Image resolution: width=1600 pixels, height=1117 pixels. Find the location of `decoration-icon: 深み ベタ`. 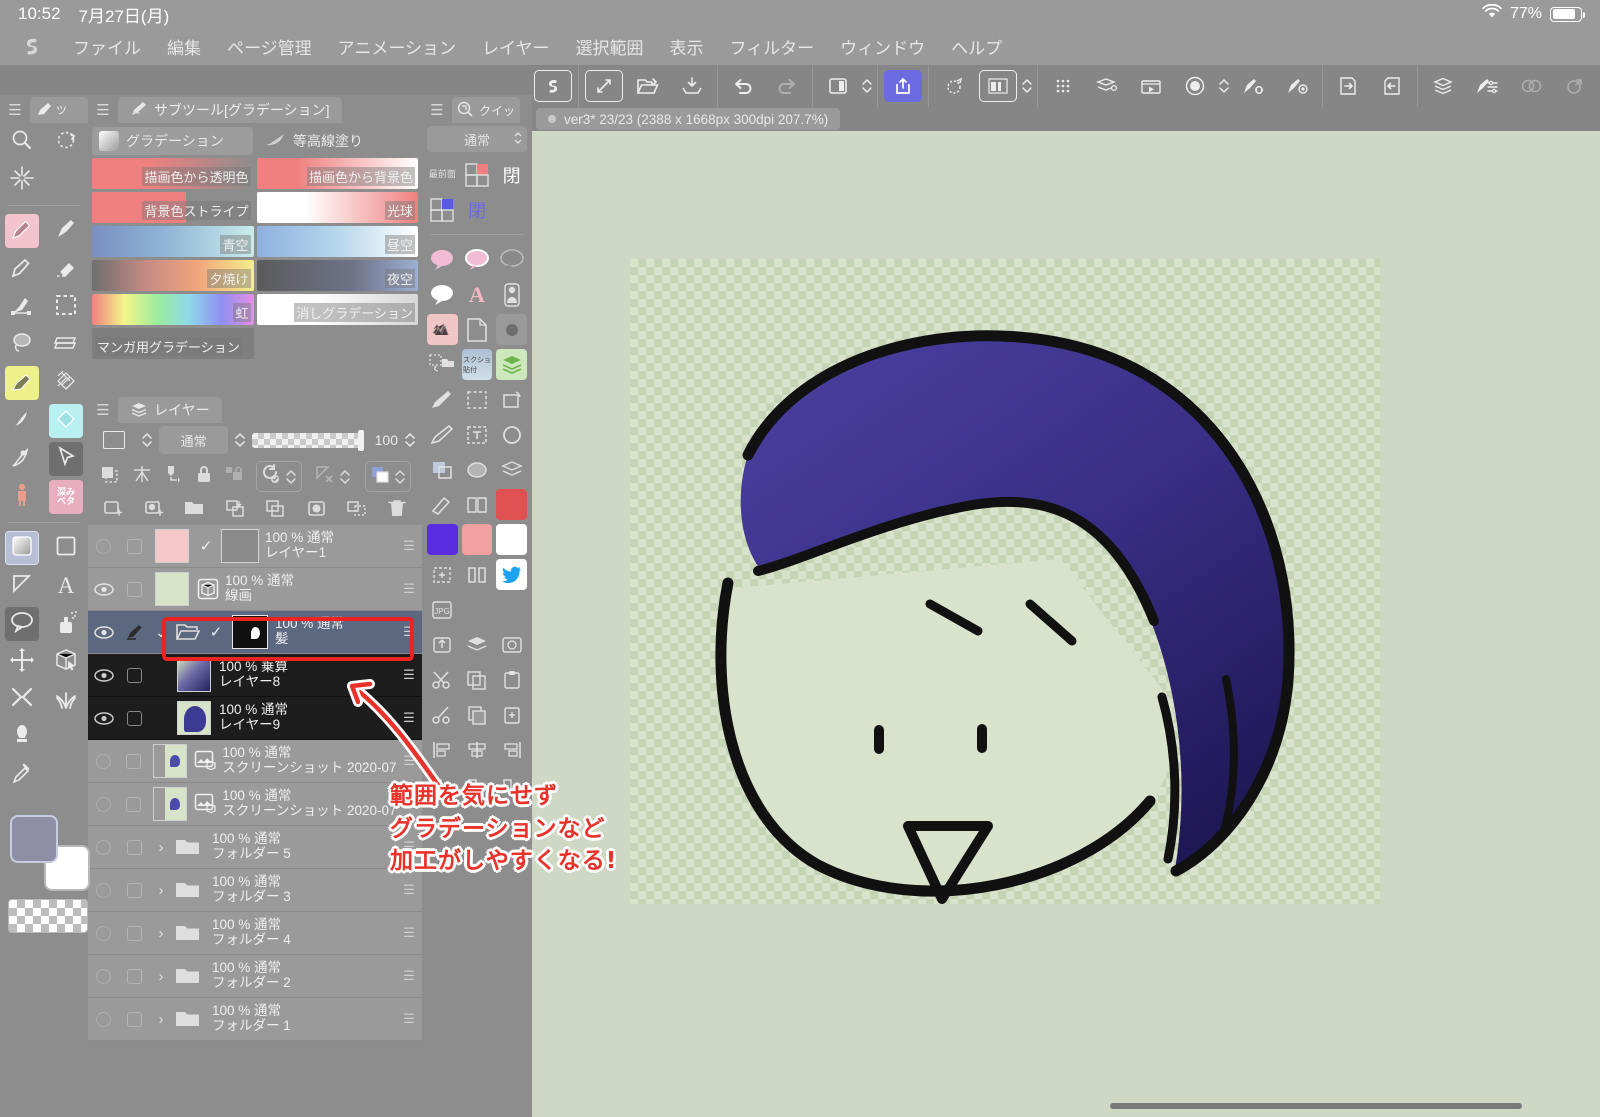

decoration-icon: 深み ベタ is located at coordinates (66, 497).